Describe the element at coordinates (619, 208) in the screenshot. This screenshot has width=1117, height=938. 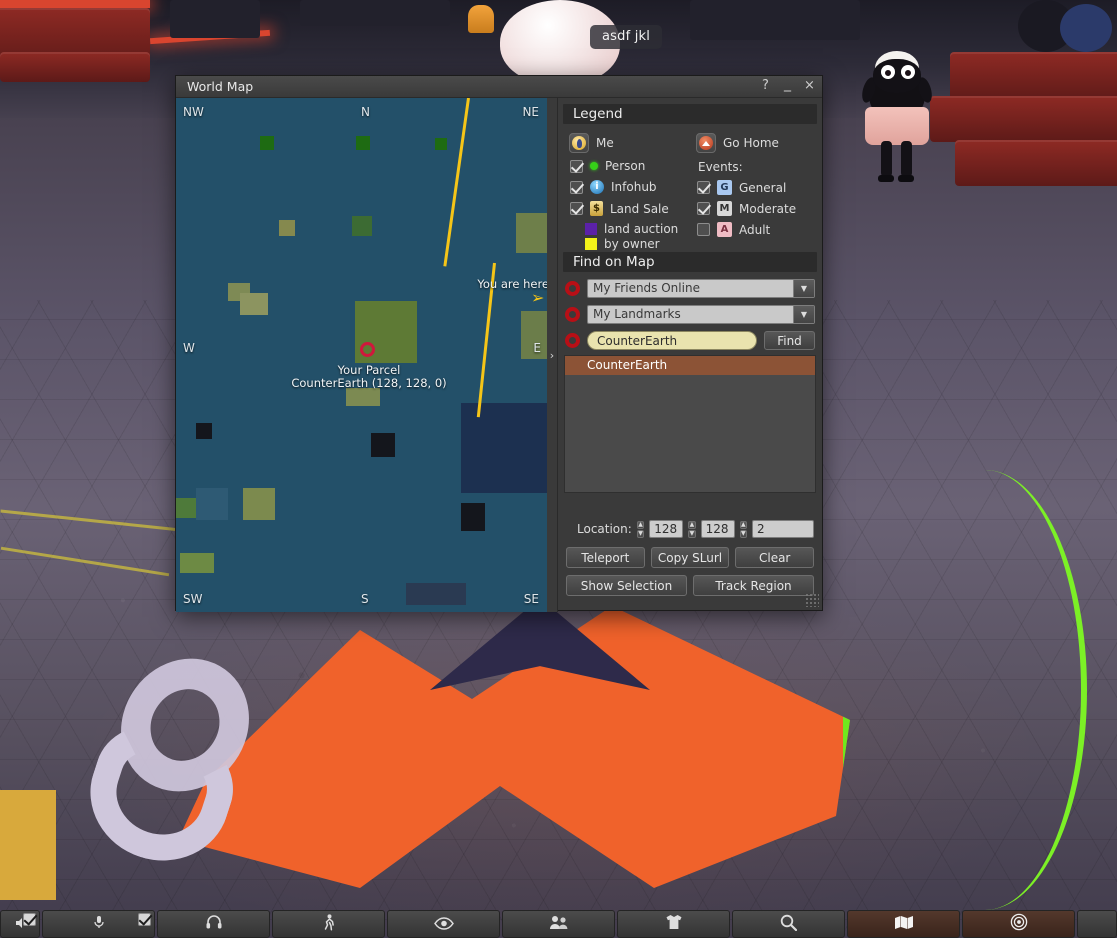
I see `legend-land-sale-row: $ Land Sale` at that location.